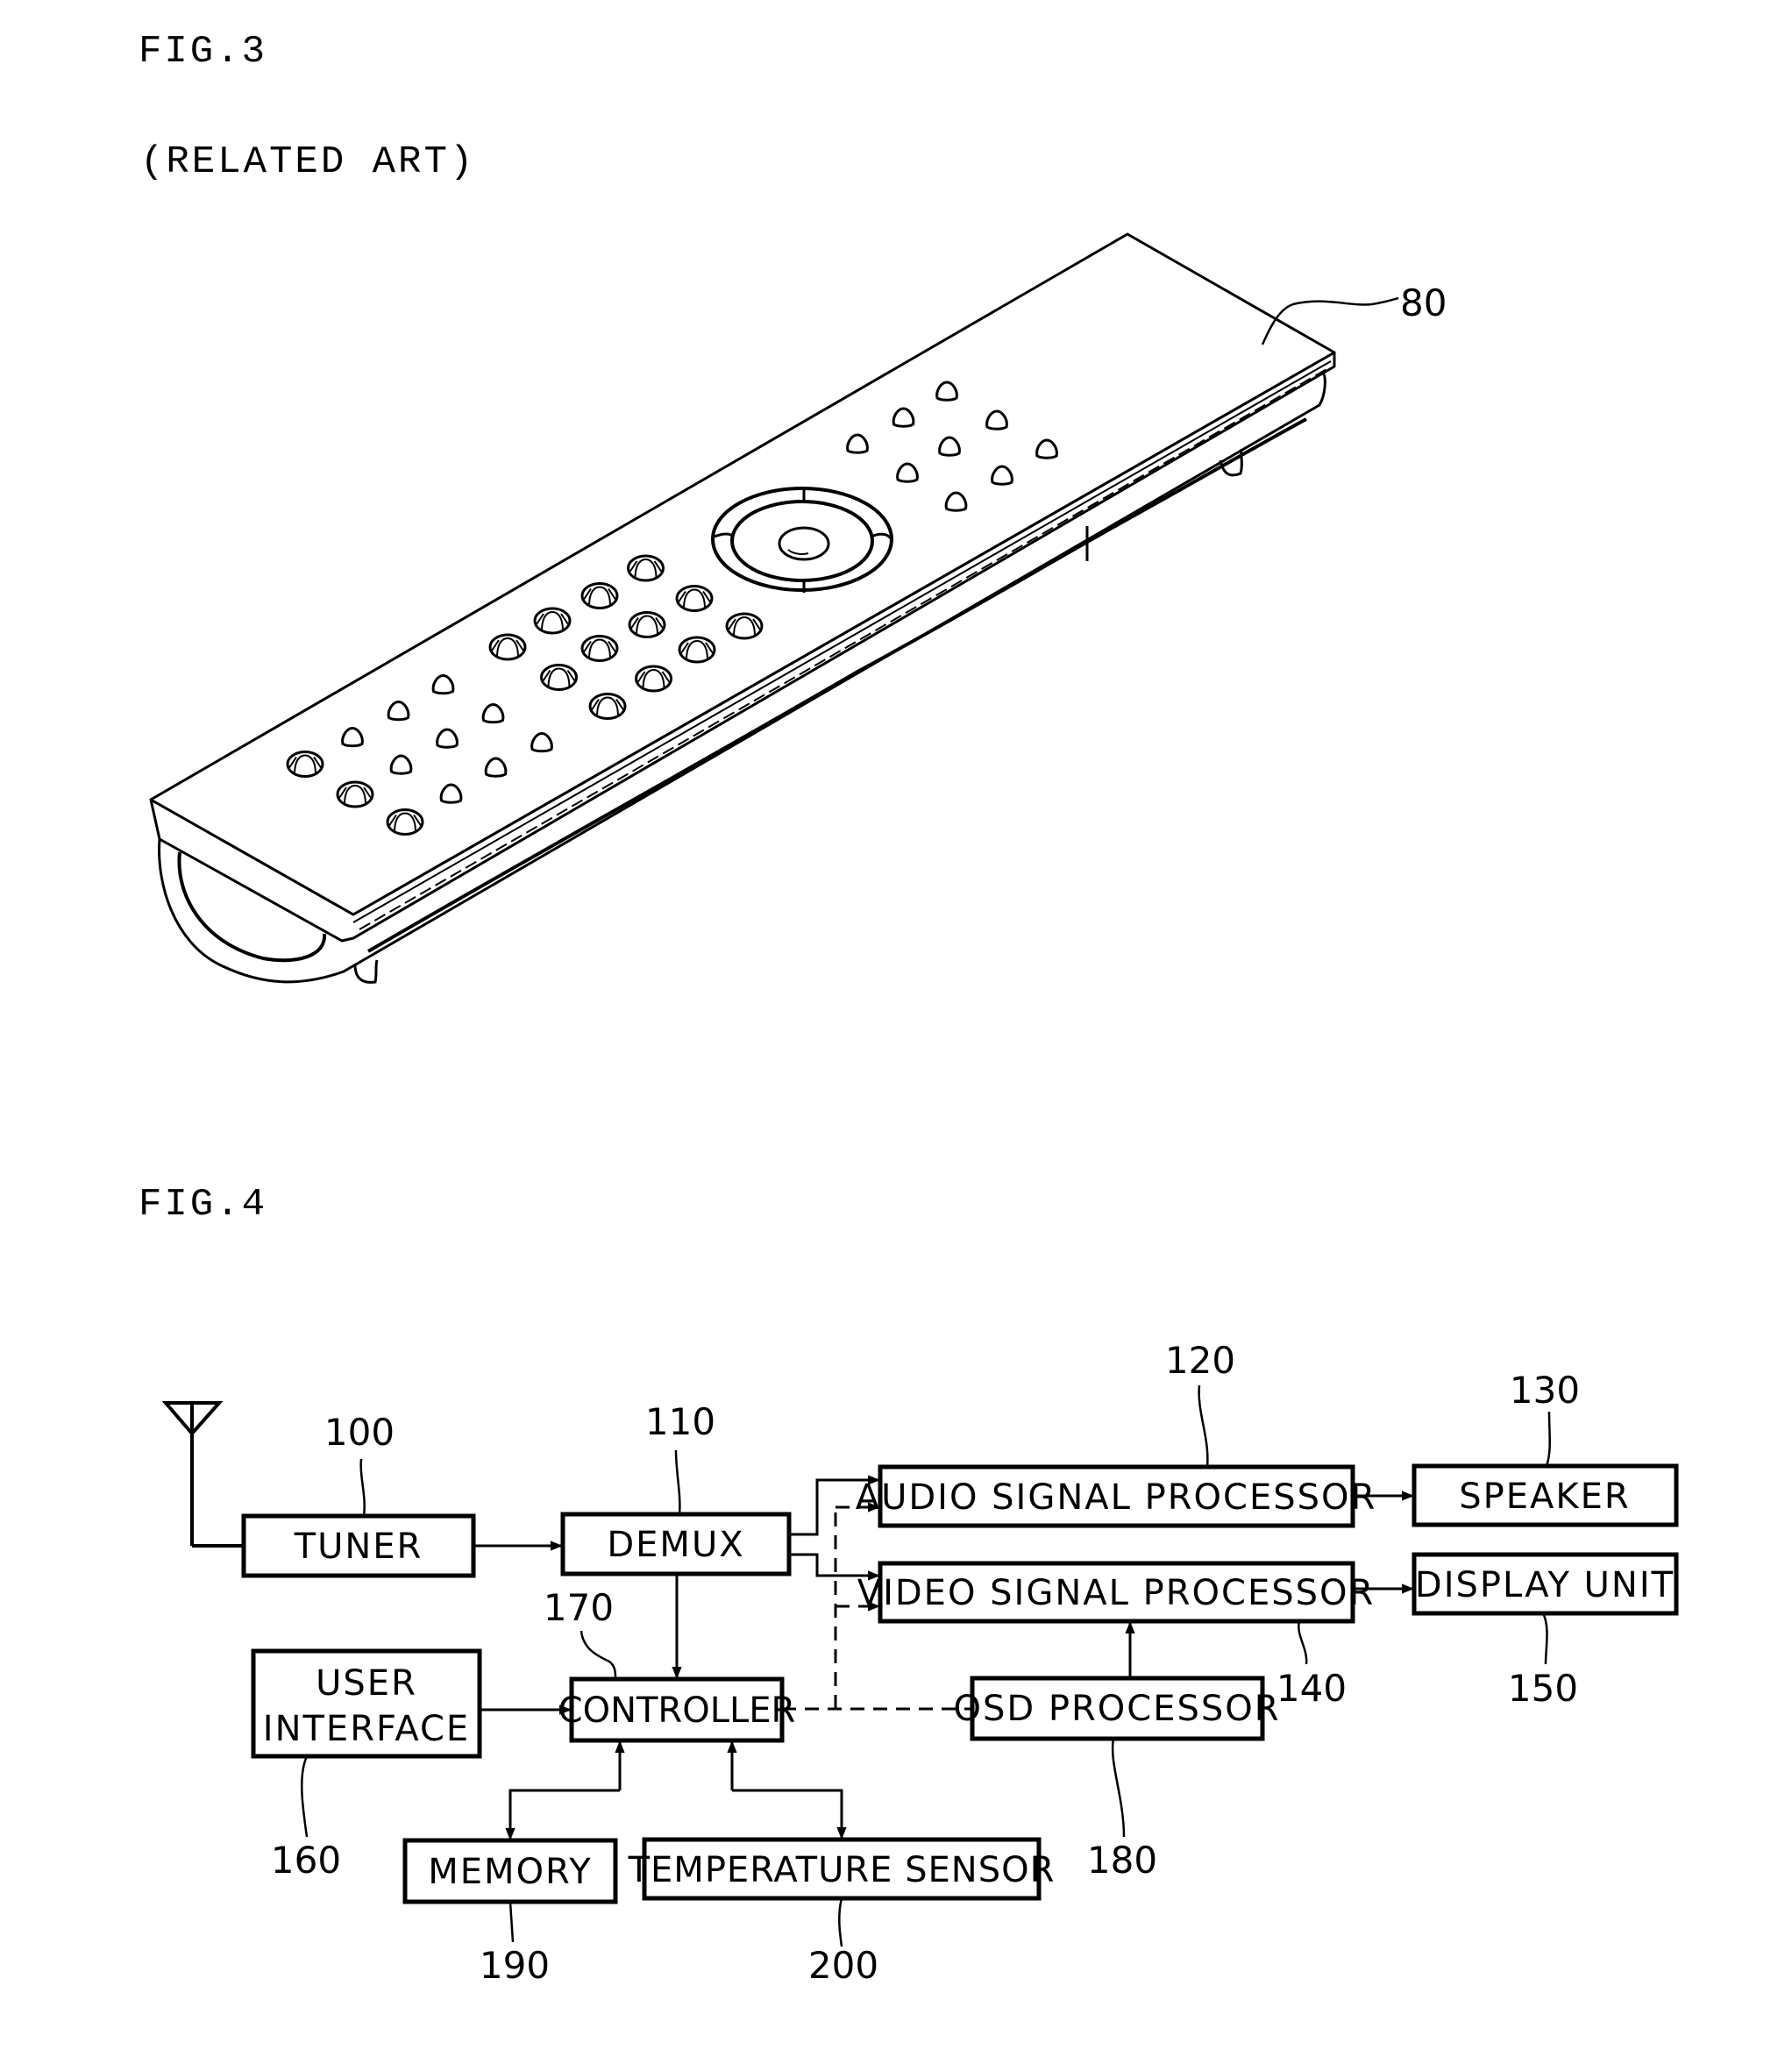  I want to click on ref-100-leader, so click(362, 1487).